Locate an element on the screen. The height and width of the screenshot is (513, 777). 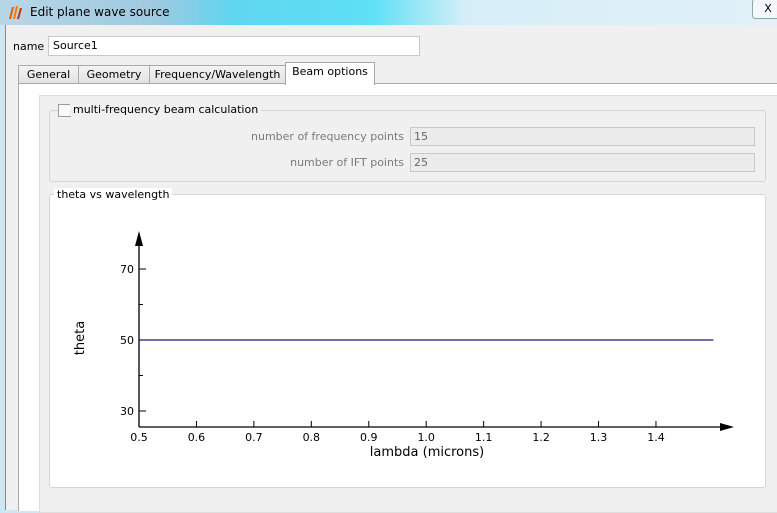
y-tick-label: 50 is located at coordinates (127, 340).